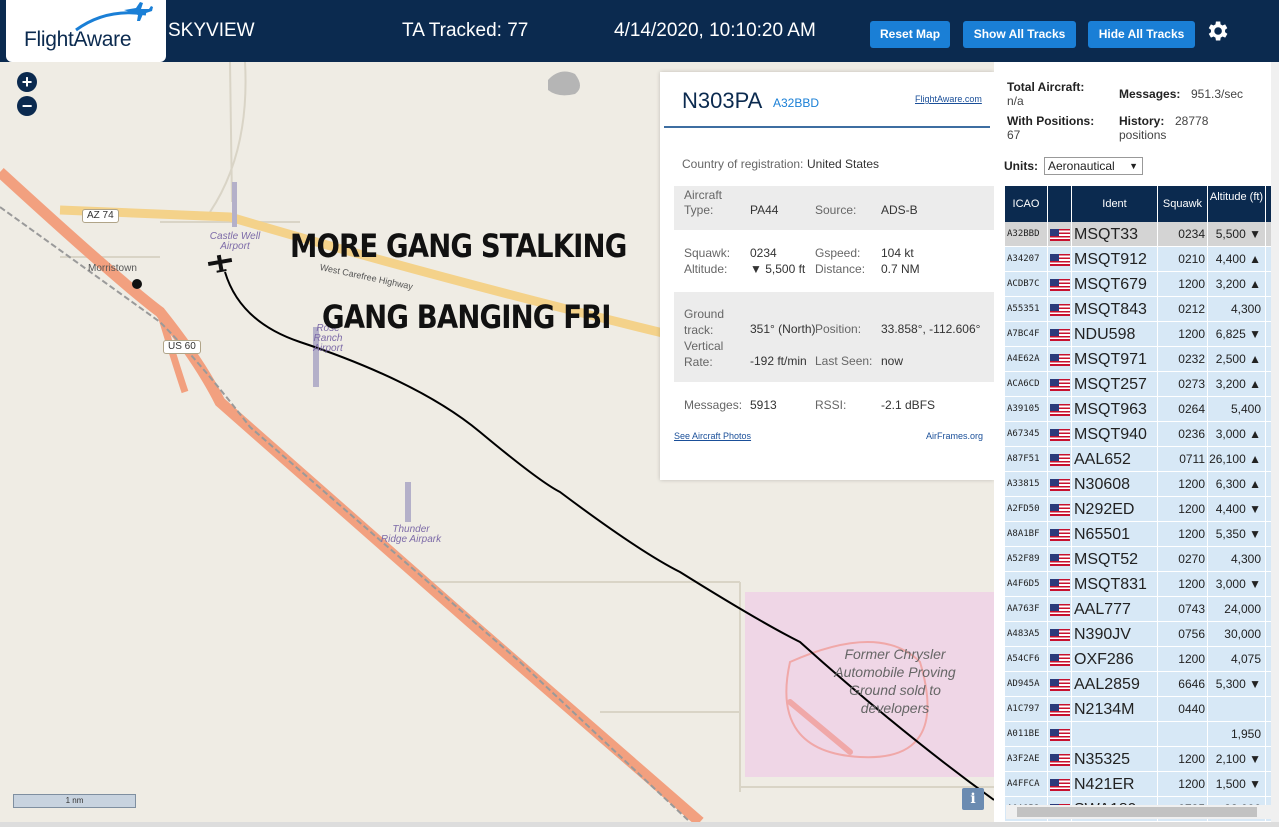 The width and height of the screenshot is (1279, 827). What do you see at coordinates (1142, 234) in the screenshot?
I see `table-row: A32BBD MSQT33 0234 5,500 ▼` at bounding box center [1142, 234].